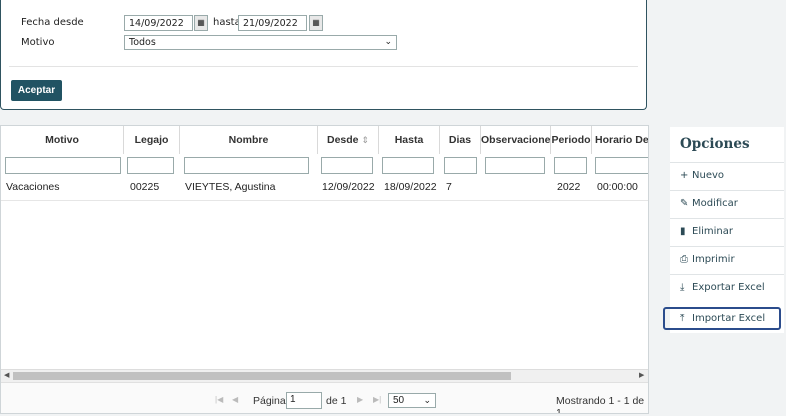 The image size is (786, 416). I want to click on plus-icon: +, so click(684, 175).